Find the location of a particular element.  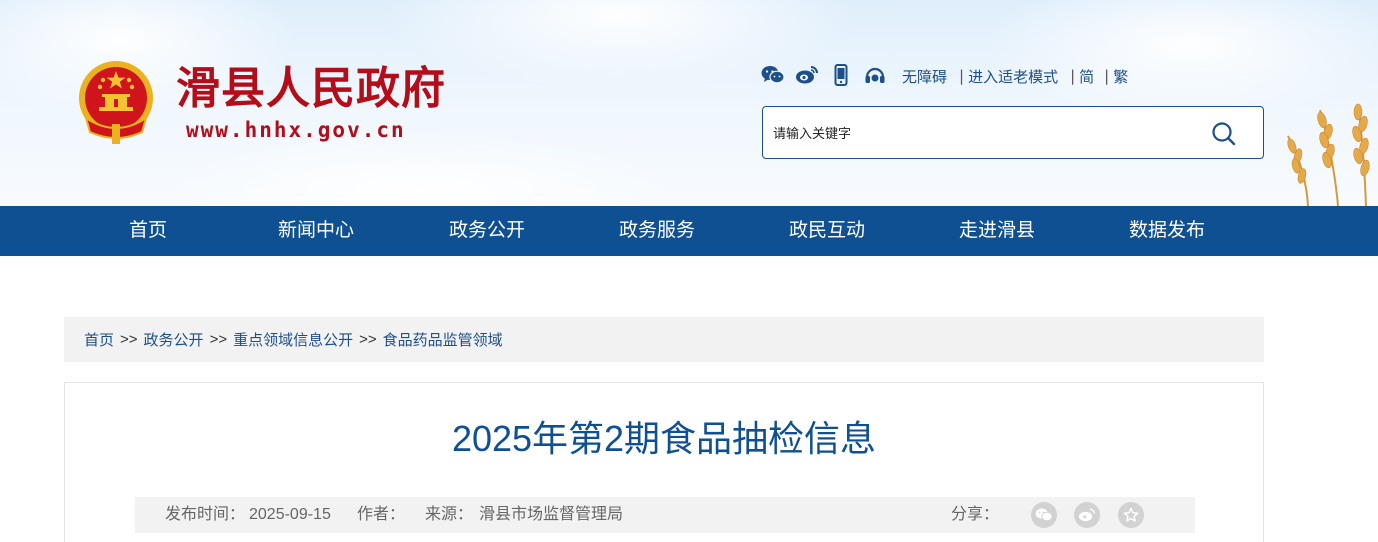

nav-item-news: 新闻中心 is located at coordinates (316, 231).